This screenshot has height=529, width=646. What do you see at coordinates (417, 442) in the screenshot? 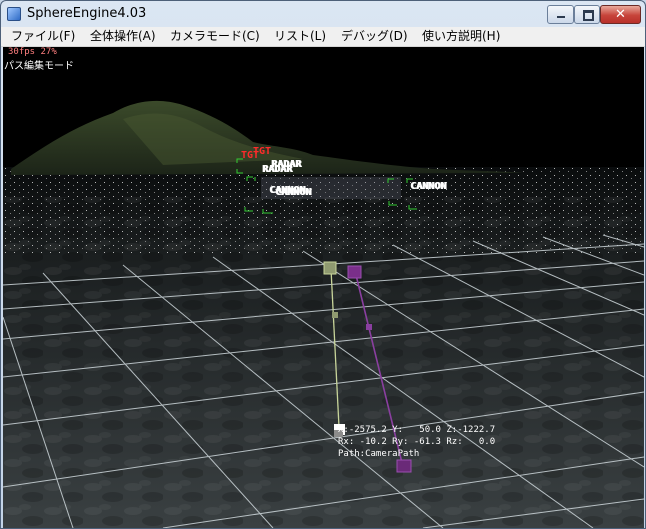
I see `coord-rotation: Rx: -10.2 Ry: -61.3 Rz: 0.0` at bounding box center [417, 442].